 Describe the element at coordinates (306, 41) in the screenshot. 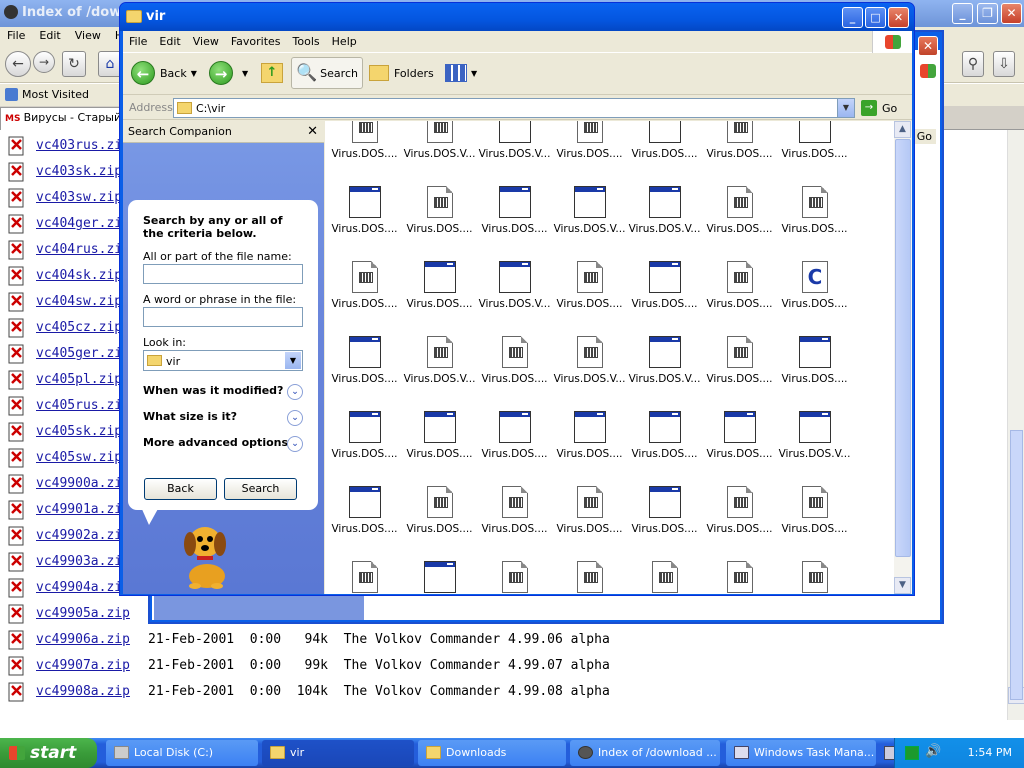

I see `menu-tools: Tools` at that location.